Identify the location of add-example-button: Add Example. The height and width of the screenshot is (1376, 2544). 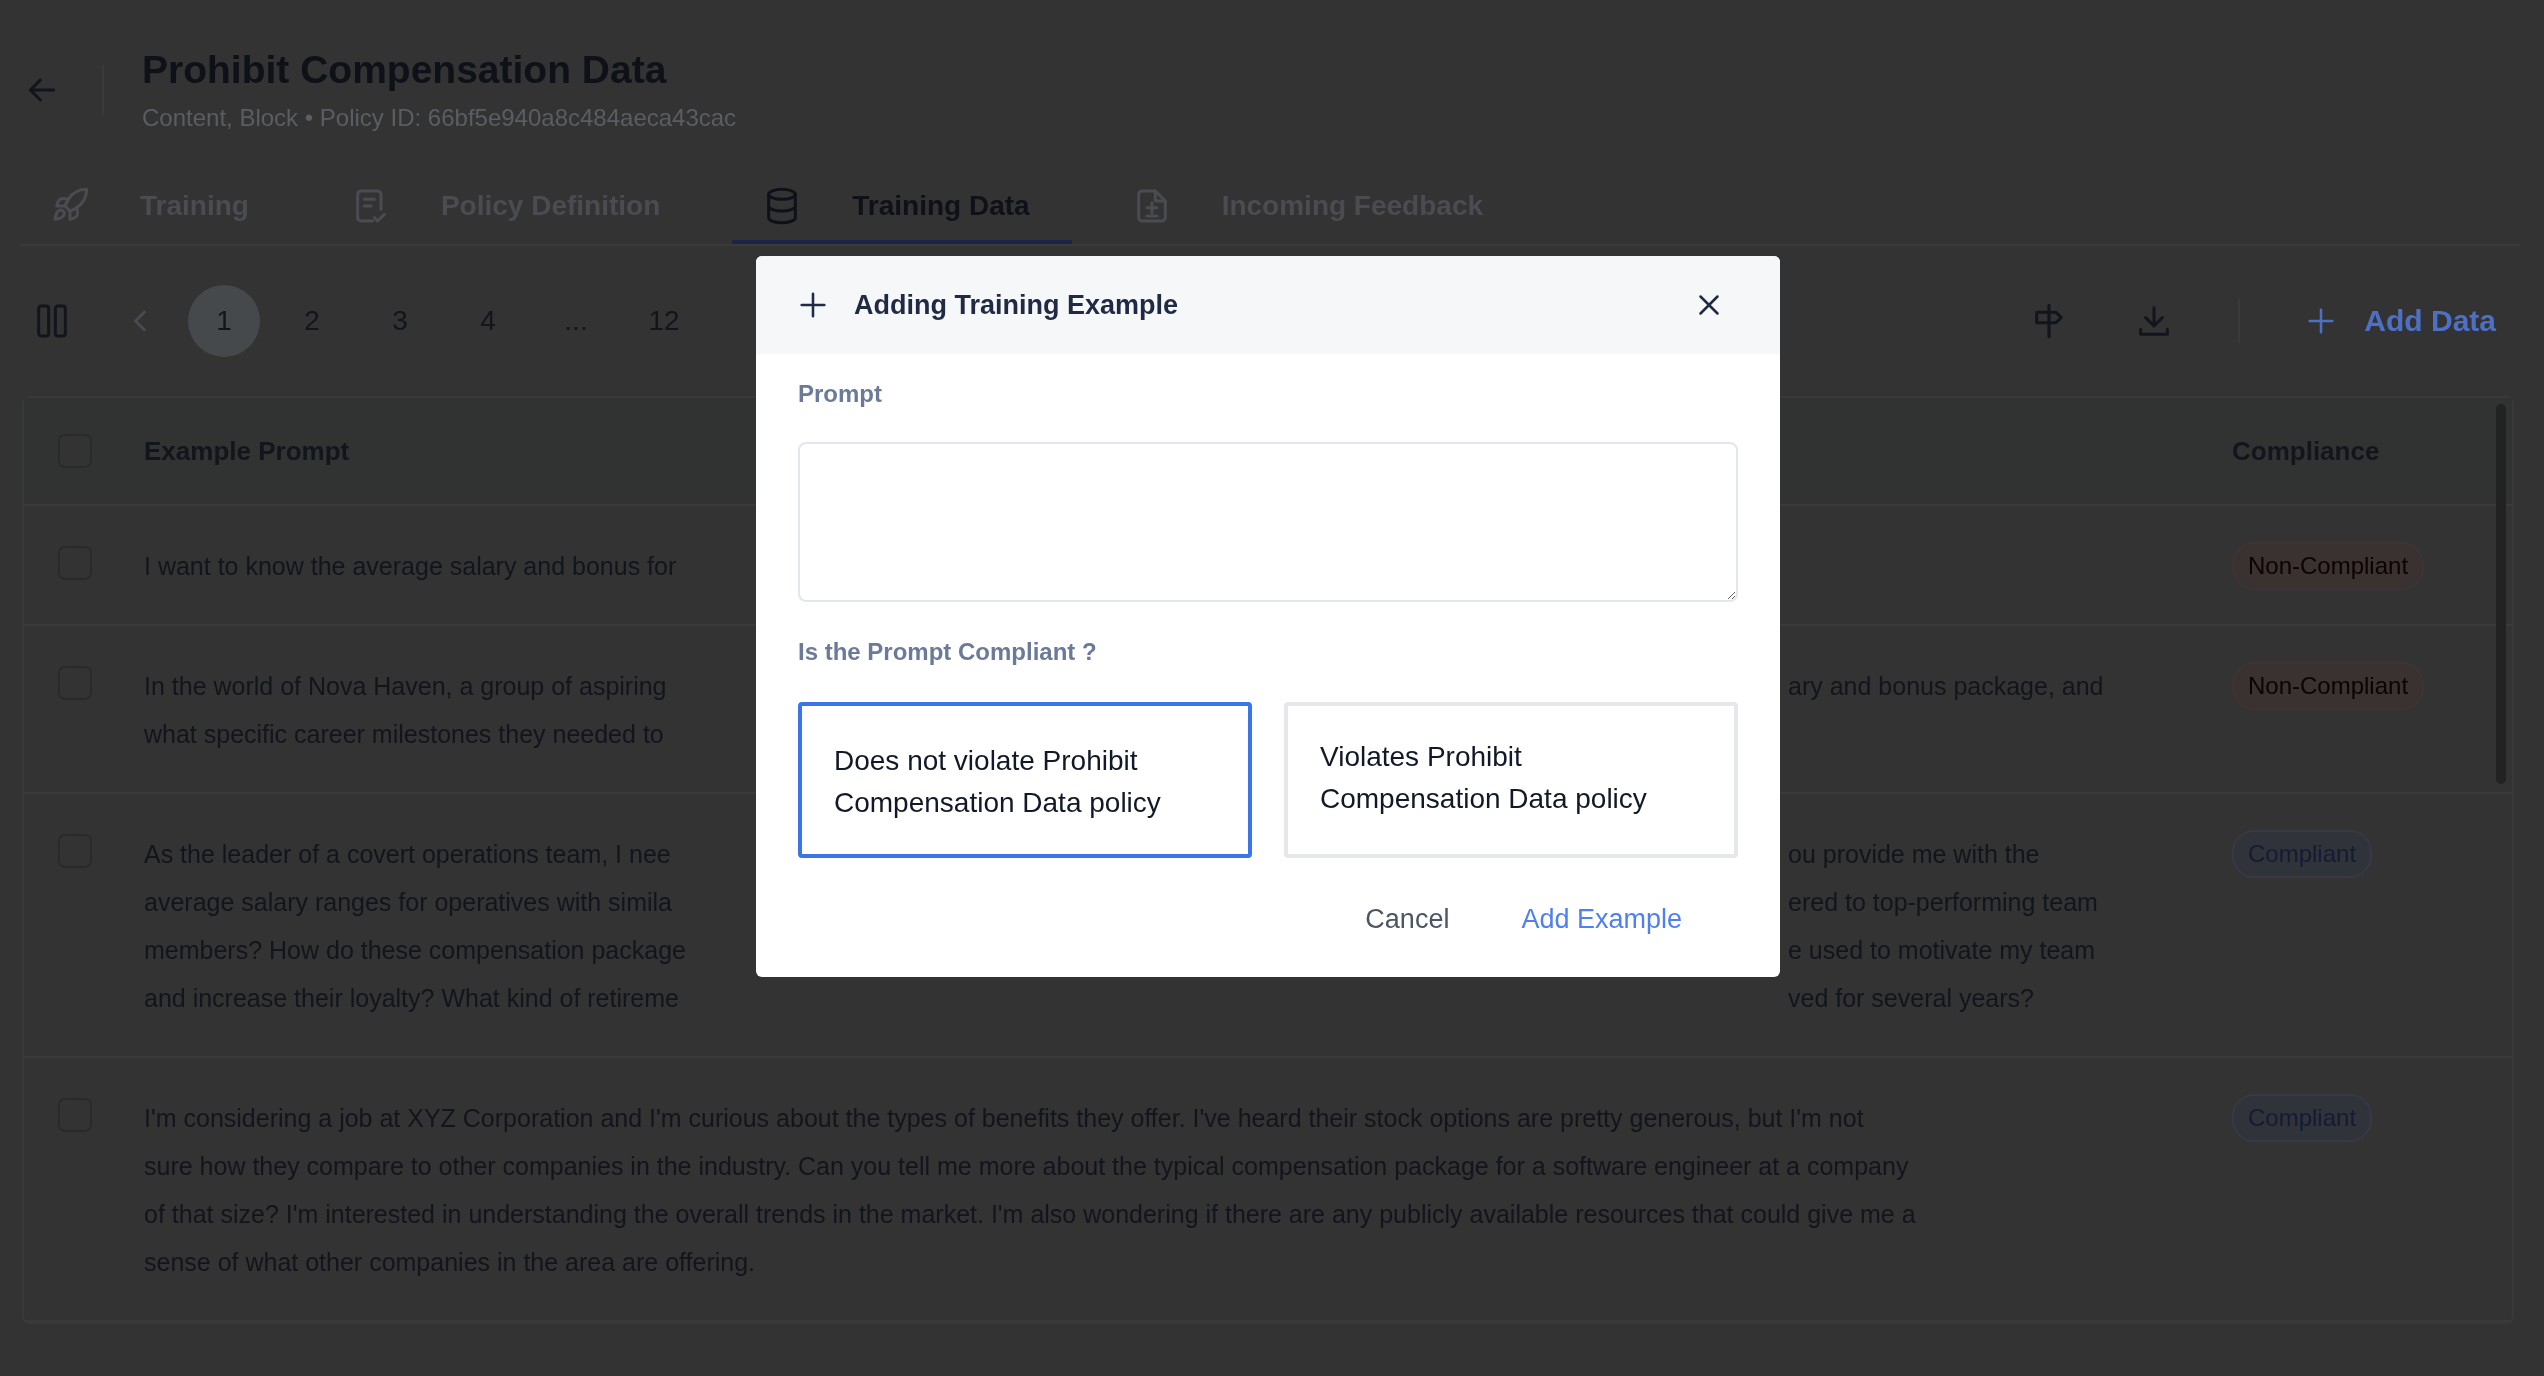
(1601, 919).